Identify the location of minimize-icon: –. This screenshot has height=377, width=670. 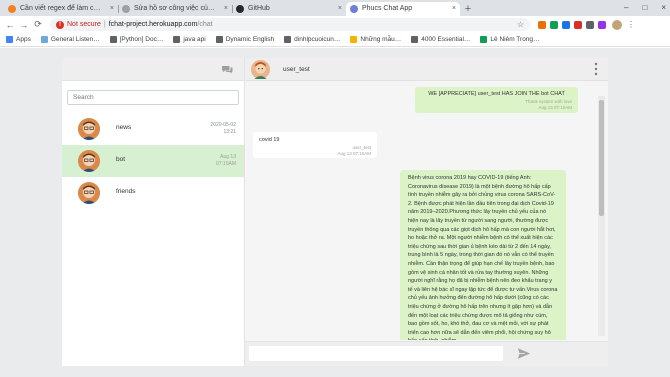
(626, 8).